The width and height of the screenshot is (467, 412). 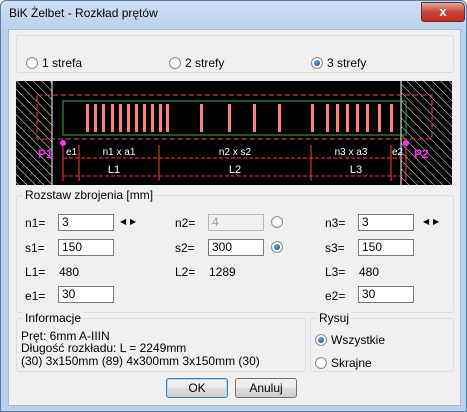 I want to click on close-button: x, so click(x=443, y=12).